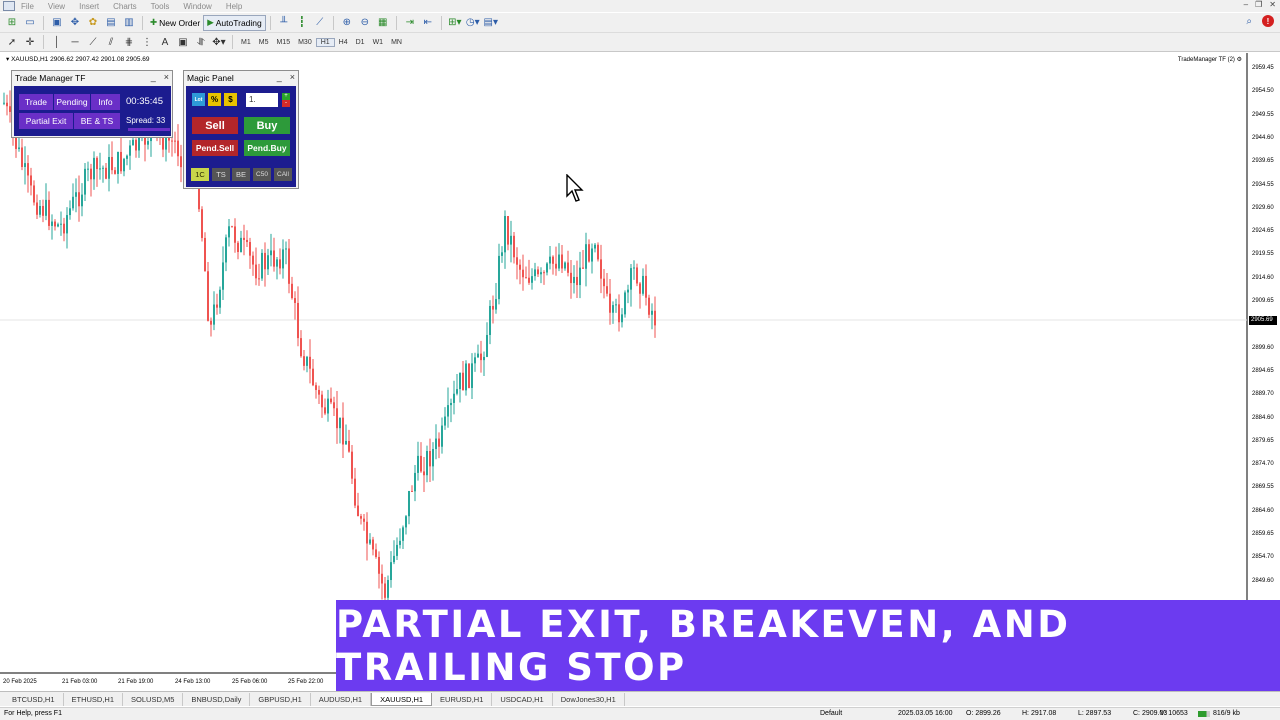 The height and width of the screenshot is (720, 1280). What do you see at coordinates (30, 23) in the screenshot?
I see `profiles-icon: ▭` at bounding box center [30, 23].